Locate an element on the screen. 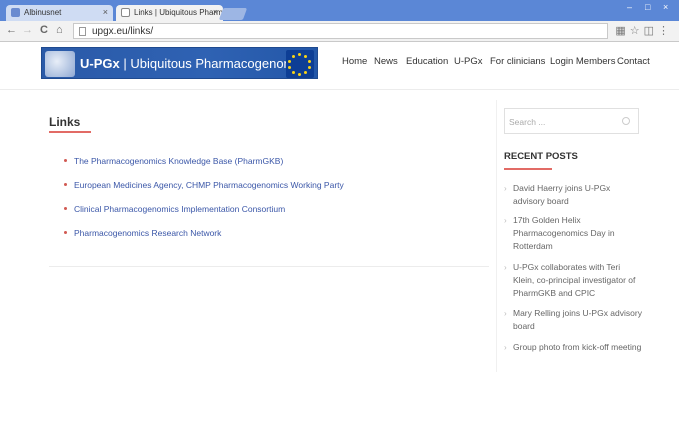 This screenshot has width=679, height=437. page-favicon-icon is located at coordinates (125, 12).